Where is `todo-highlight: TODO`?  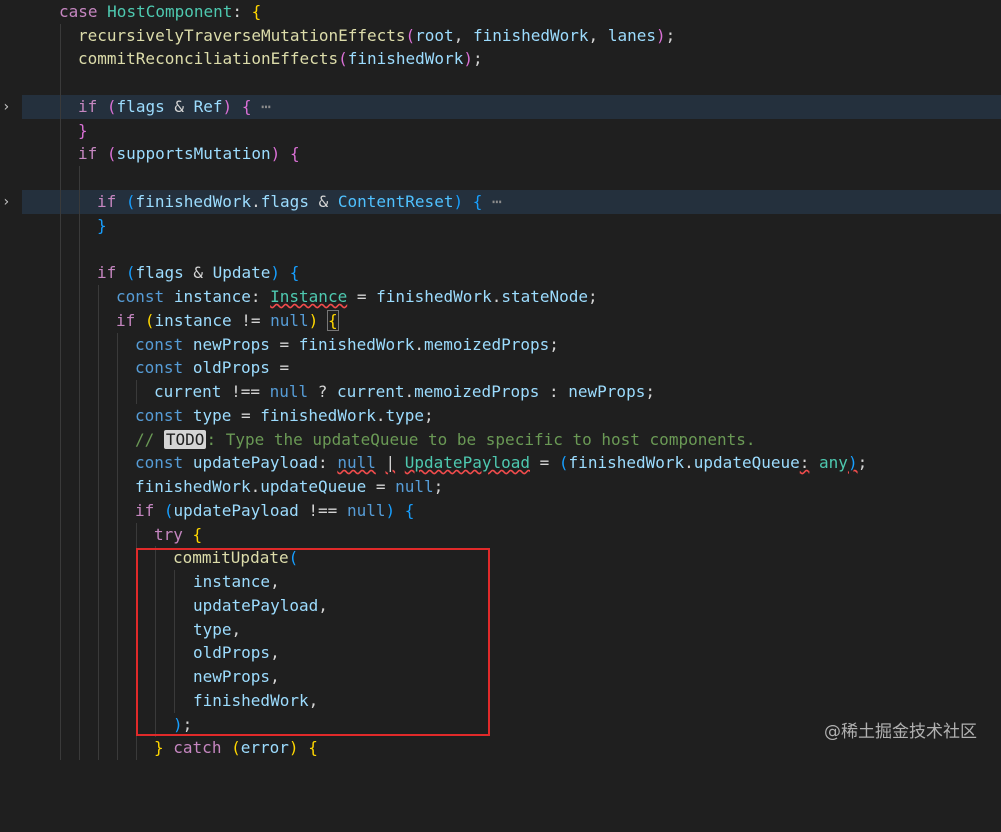
todo-highlight: TODO is located at coordinates (185, 439).